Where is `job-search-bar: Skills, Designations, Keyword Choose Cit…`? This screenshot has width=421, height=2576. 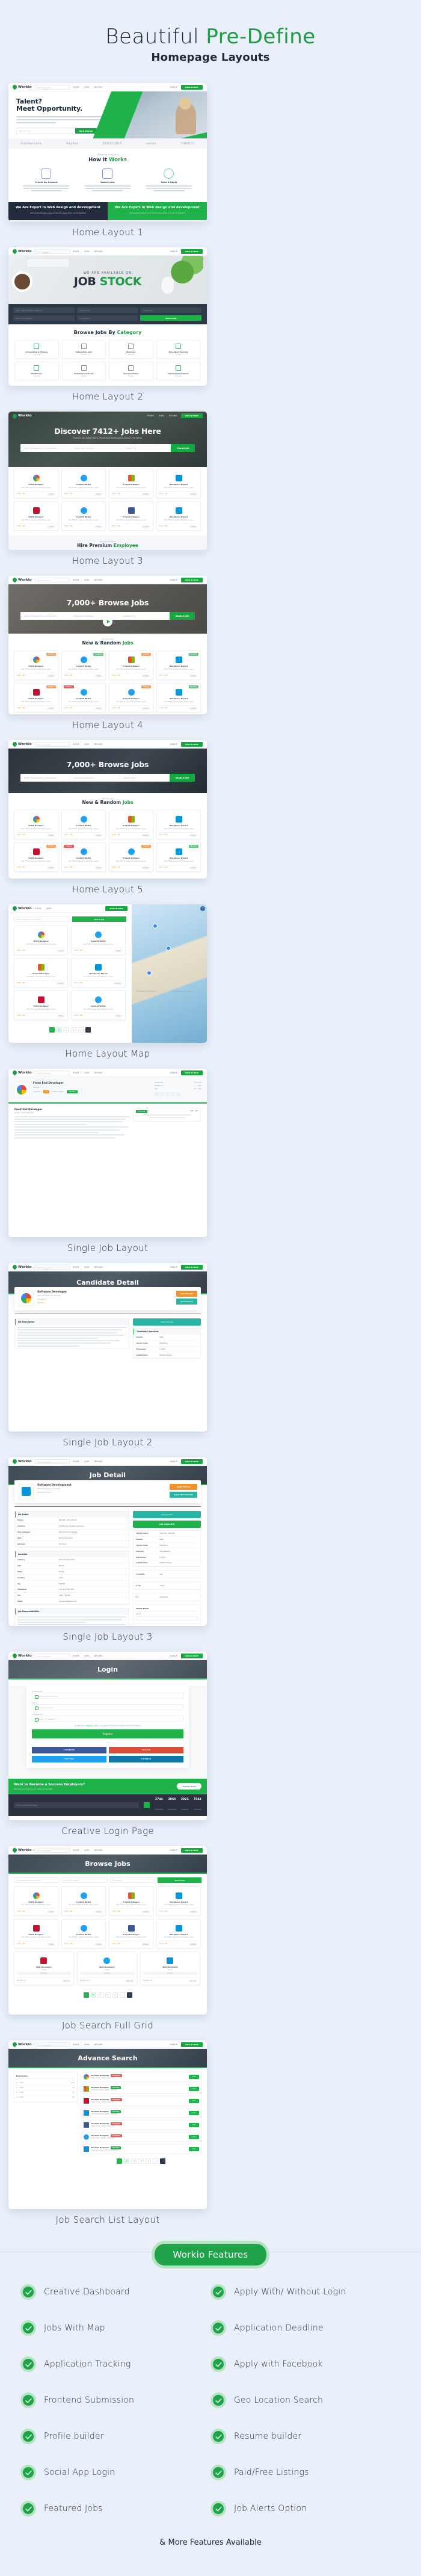
job-search-bar: Skills, Designations, Keyword Choose Cit… is located at coordinates (107, 314).